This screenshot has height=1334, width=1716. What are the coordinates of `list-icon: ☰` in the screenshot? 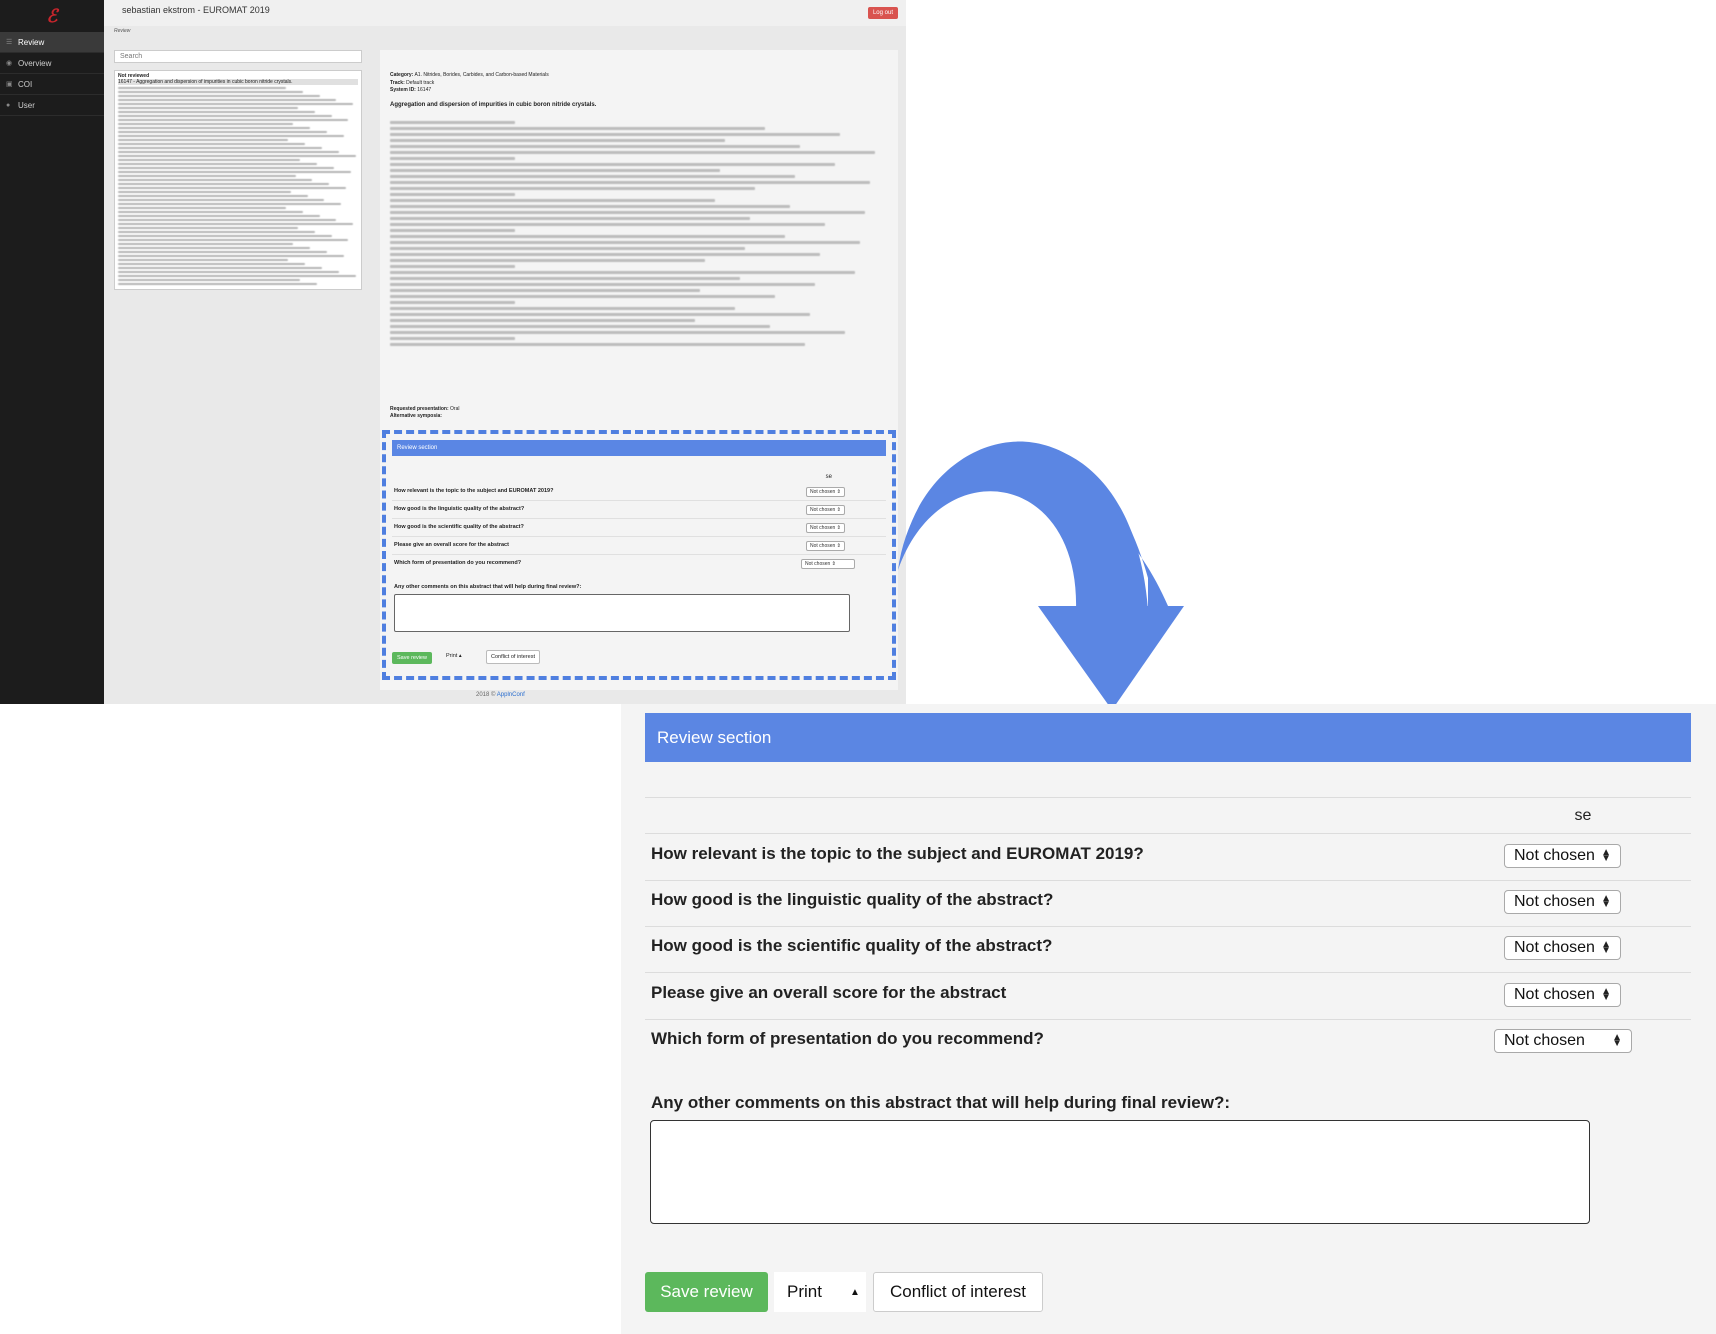 It's located at (9, 42).